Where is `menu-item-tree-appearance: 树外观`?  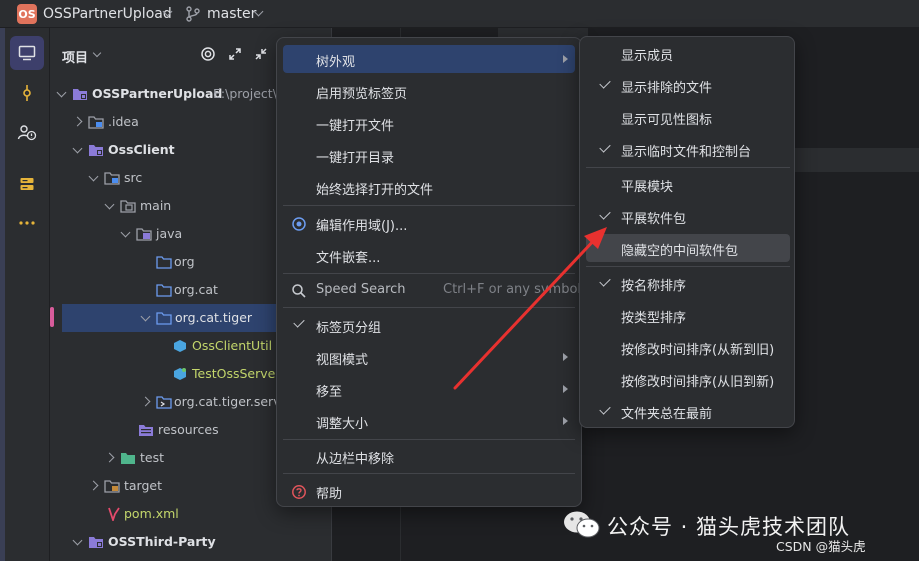
menu-item-tree-appearance: 树外观 is located at coordinates (429, 59).